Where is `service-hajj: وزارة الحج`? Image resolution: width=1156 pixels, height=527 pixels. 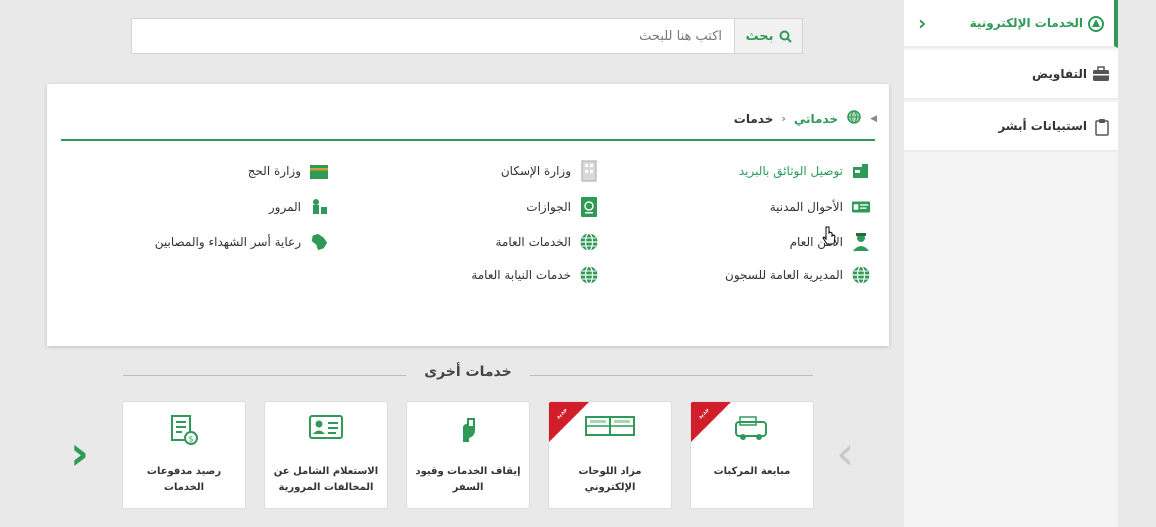 service-hajj: وزارة الحج is located at coordinates (288, 171).